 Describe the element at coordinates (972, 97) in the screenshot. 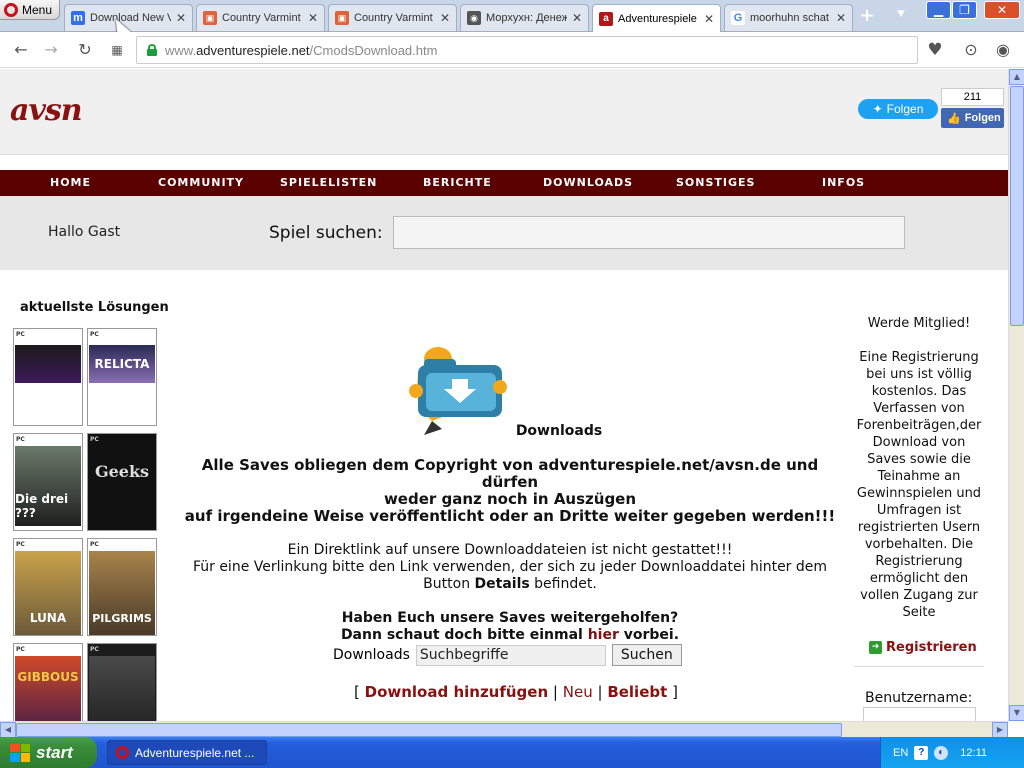

I see `facebook-count: 211` at that location.